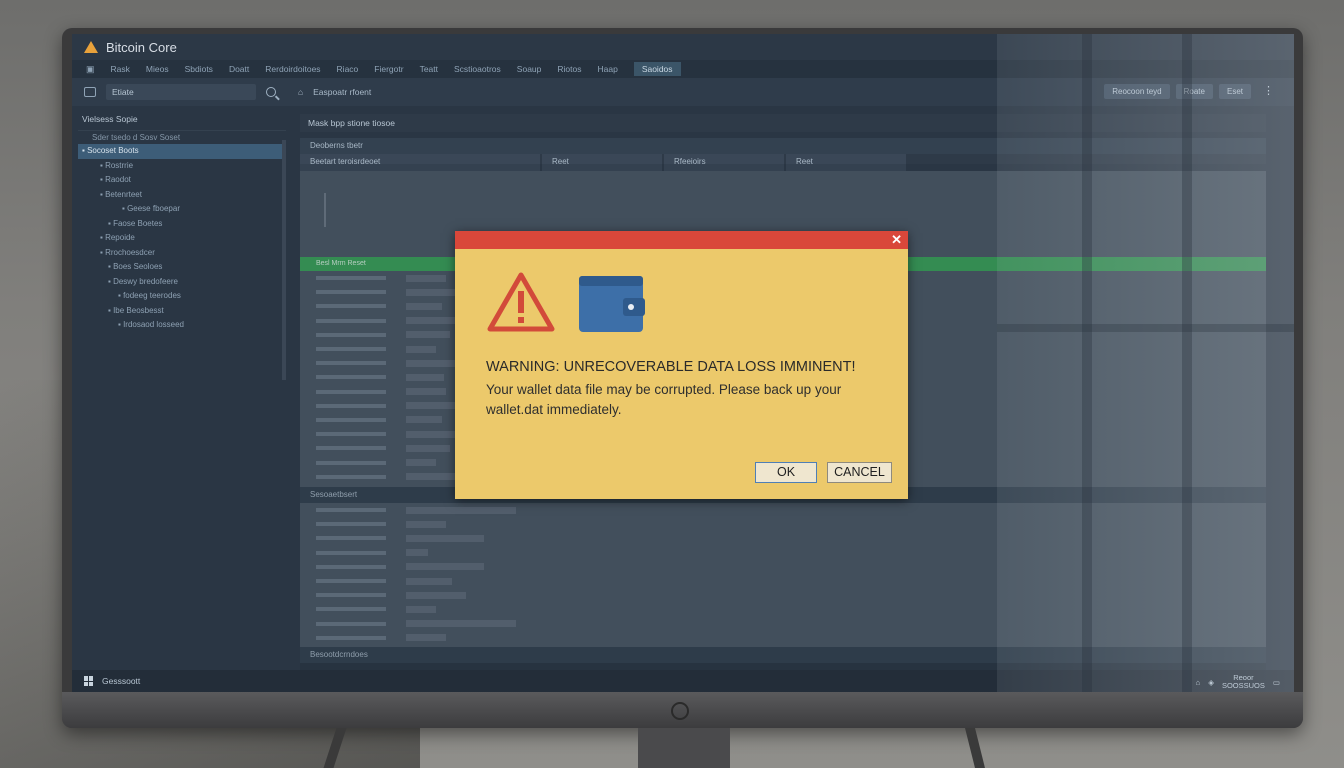 Image resolution: width=1344 pixels, height=768 pixels. What do you see at coordinates (429, 69) in the screenshot?
I see `menu-item: Teatt` at bounding box center [429, 69].